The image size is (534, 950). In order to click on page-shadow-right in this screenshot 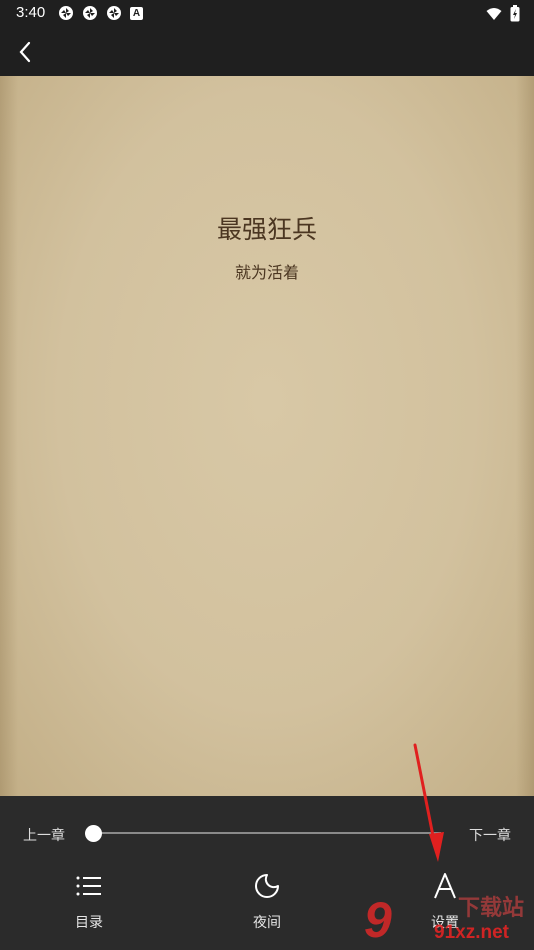, I will do `click(525, 436)`.